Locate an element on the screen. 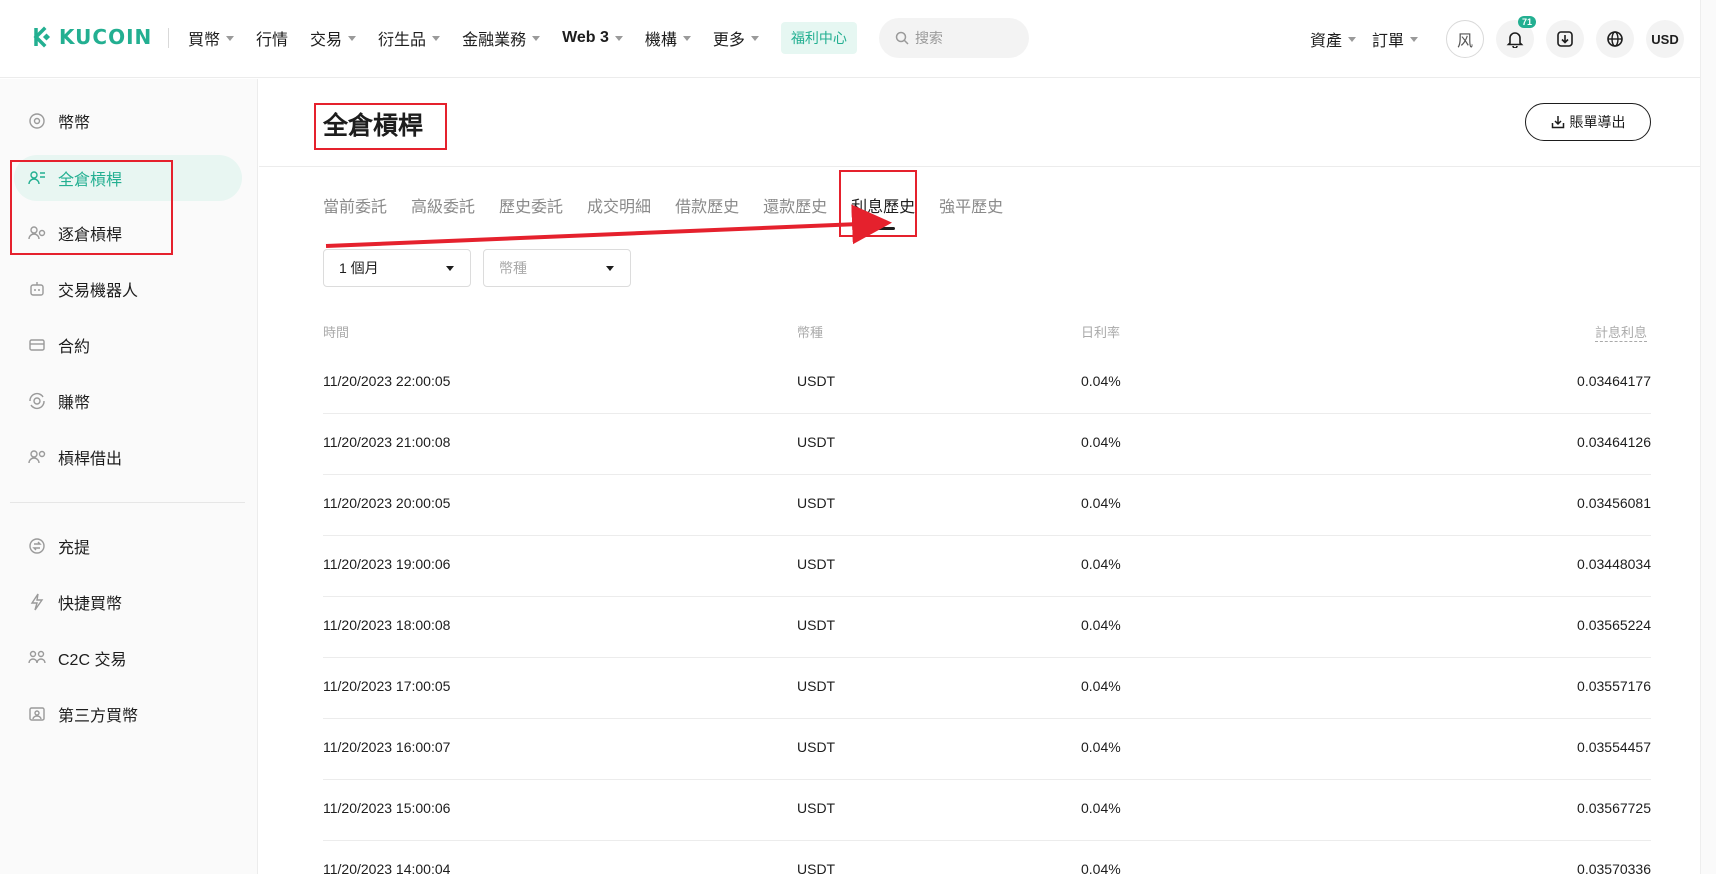  nav-item-label: 更多 is located at coordinates (728, 40).